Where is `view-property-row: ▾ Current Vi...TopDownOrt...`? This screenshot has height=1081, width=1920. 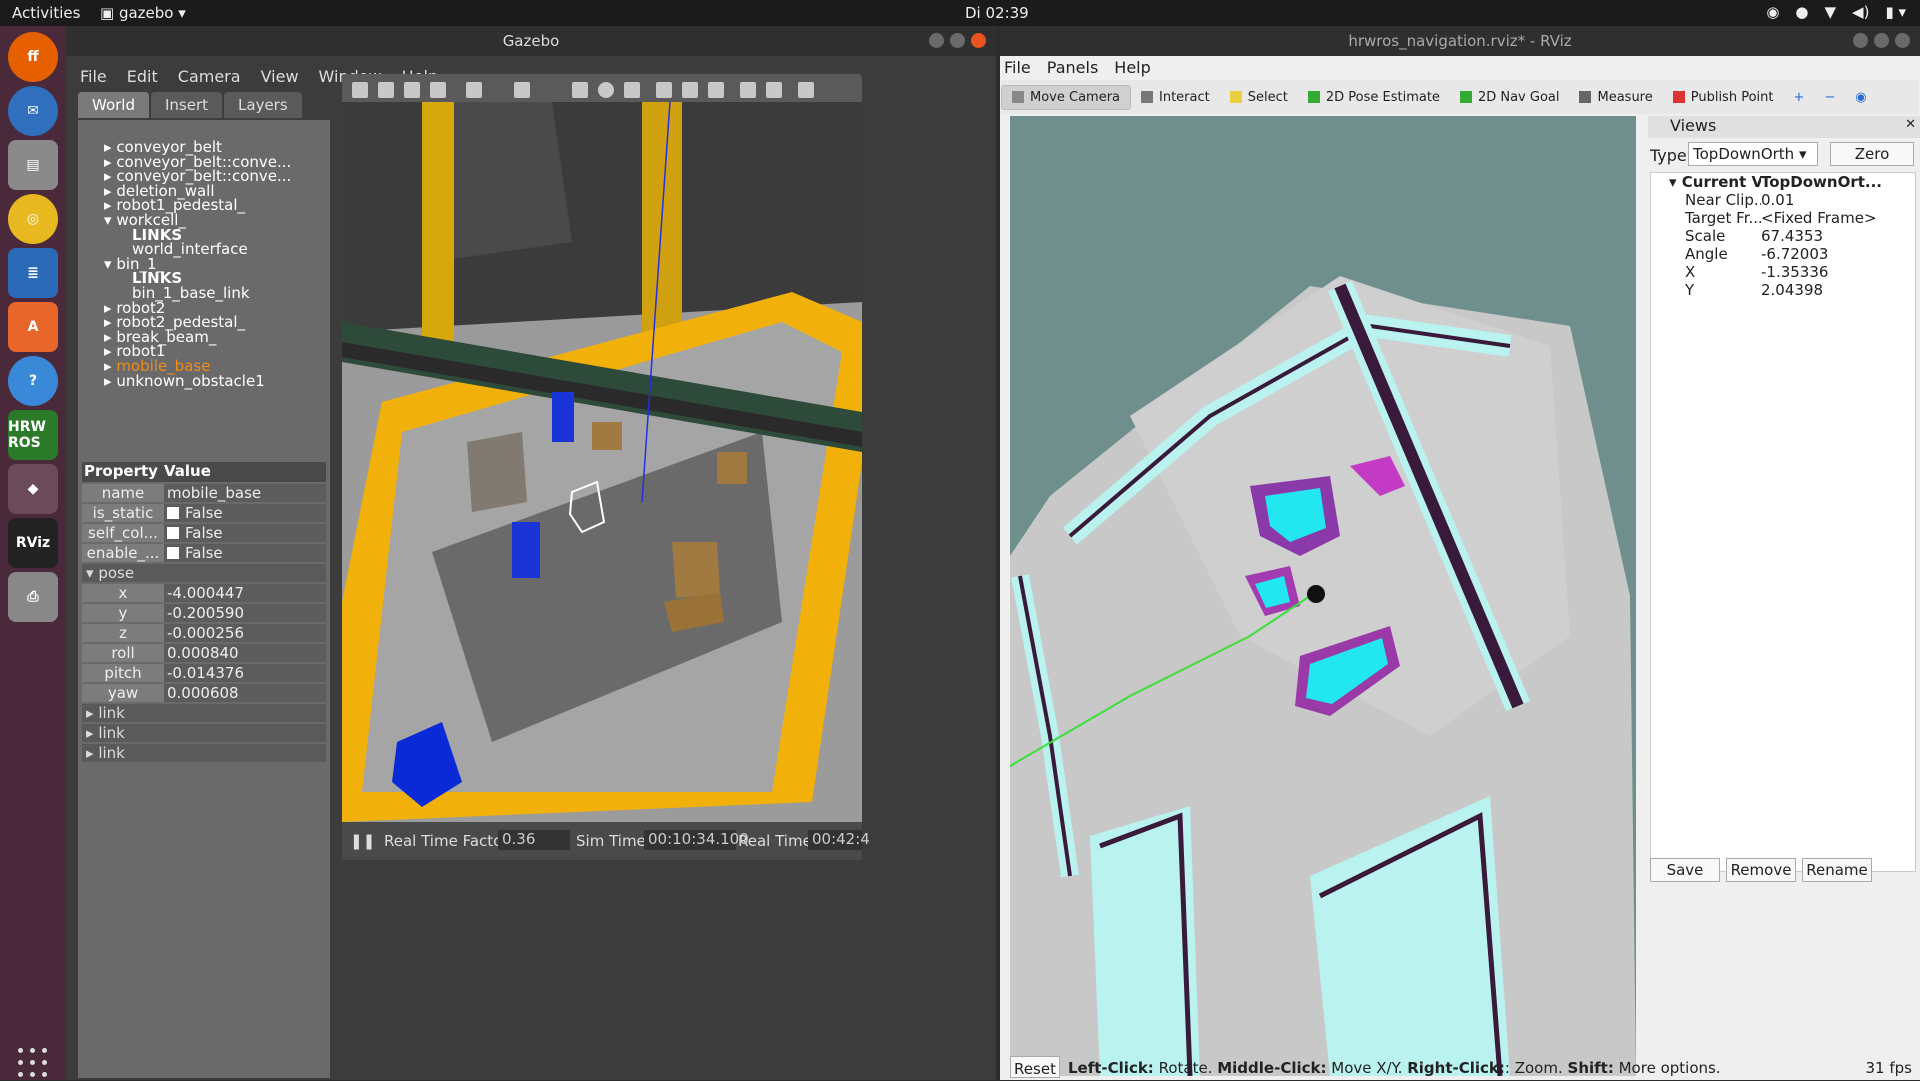
view-property-row: ▾ Current Vi...TopDownOrt... is located at coordinates (1783, 182).